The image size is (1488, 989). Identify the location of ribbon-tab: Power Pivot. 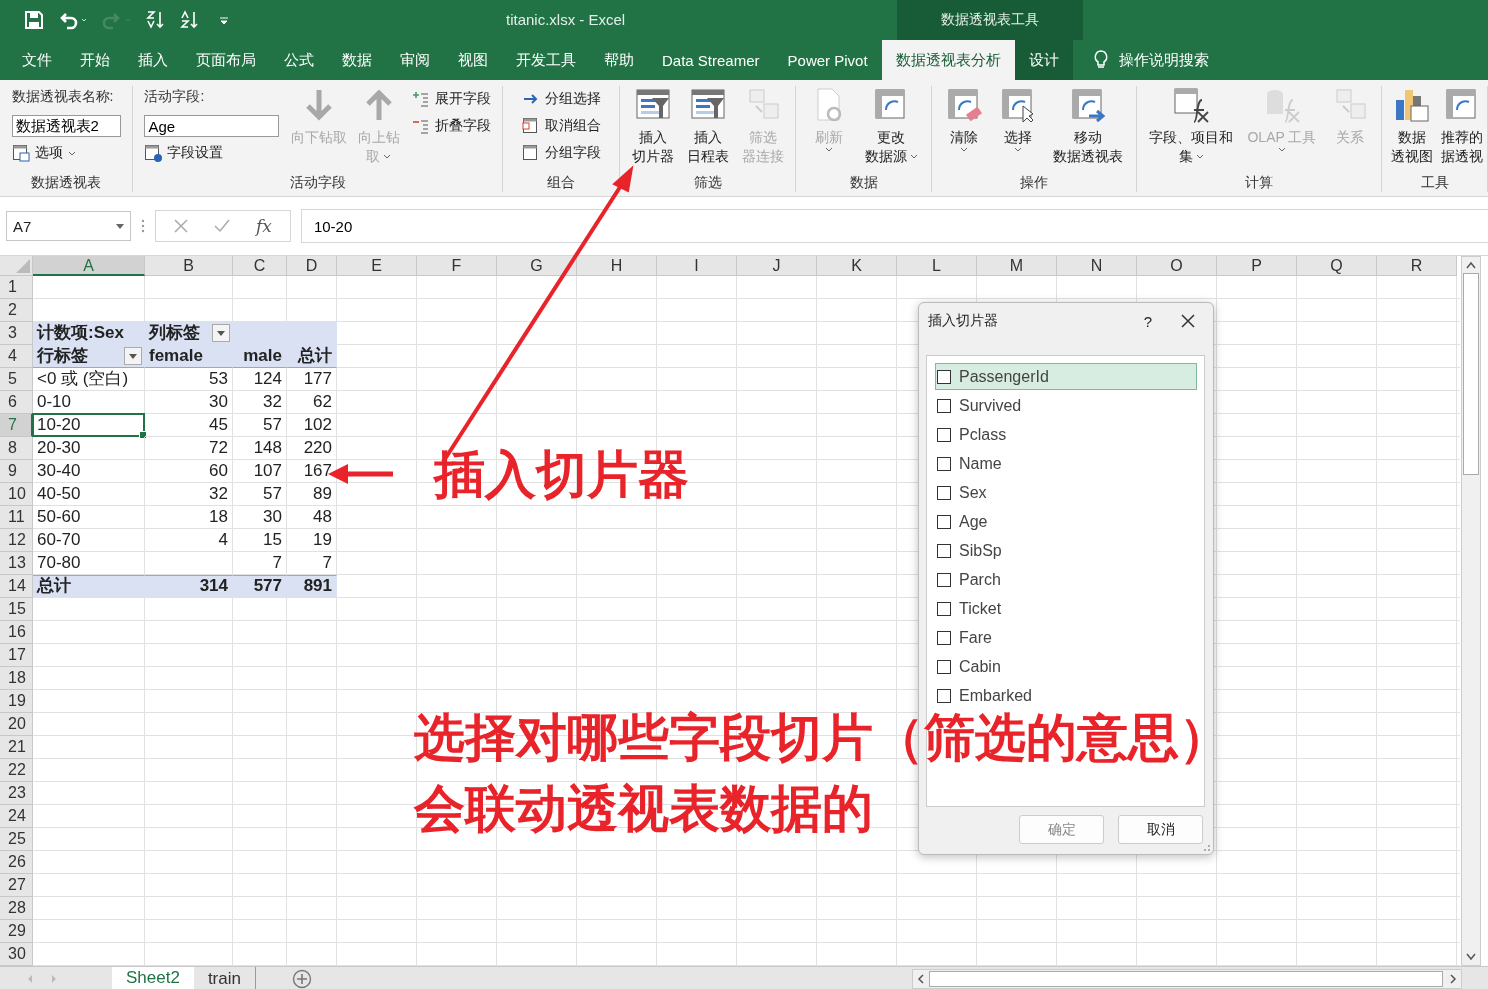
(827, 60).